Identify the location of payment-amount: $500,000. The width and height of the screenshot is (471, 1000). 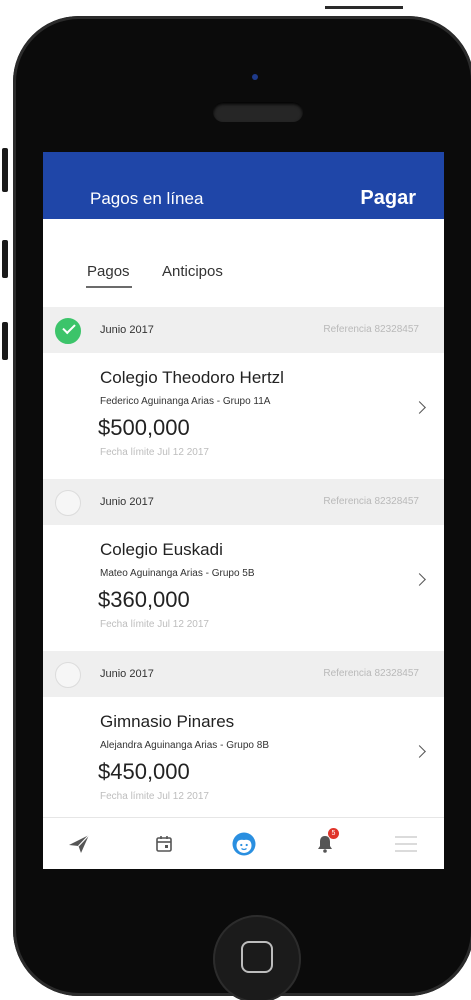
(144, 427).